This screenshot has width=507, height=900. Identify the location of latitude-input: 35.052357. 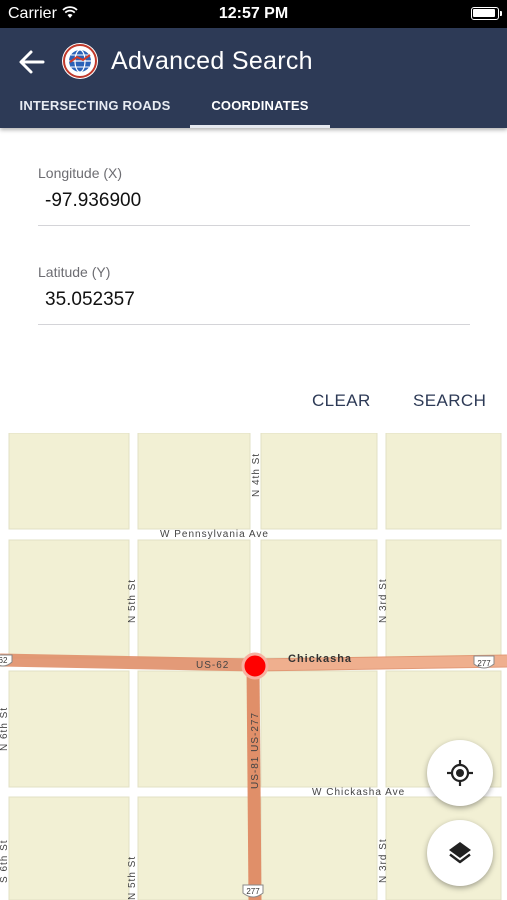
(254, 300).